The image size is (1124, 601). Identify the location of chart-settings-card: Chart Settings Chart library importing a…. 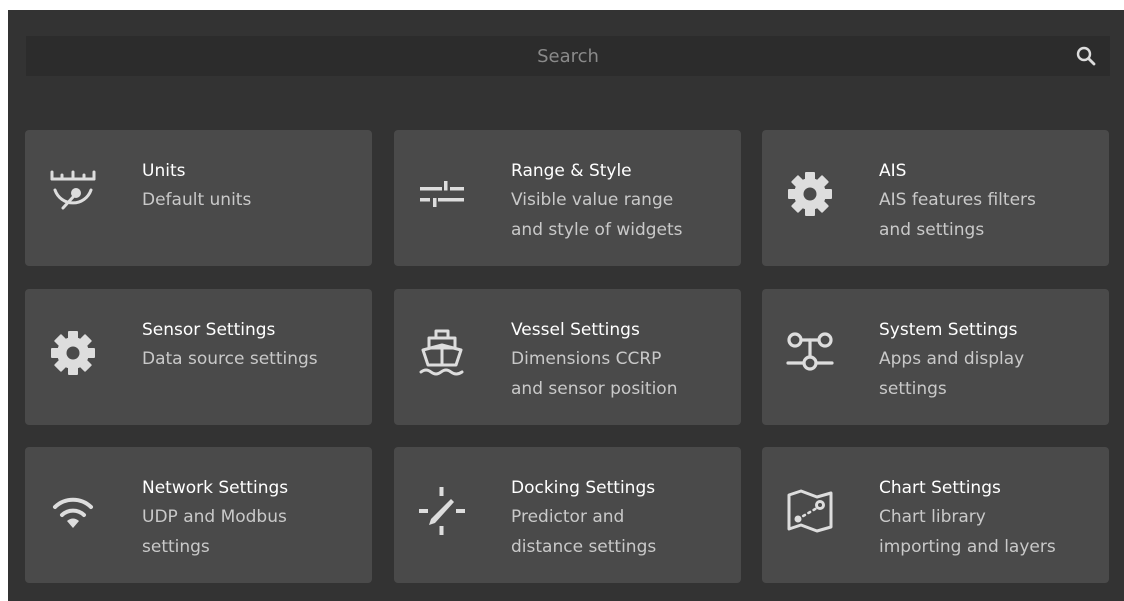
(935, 515).